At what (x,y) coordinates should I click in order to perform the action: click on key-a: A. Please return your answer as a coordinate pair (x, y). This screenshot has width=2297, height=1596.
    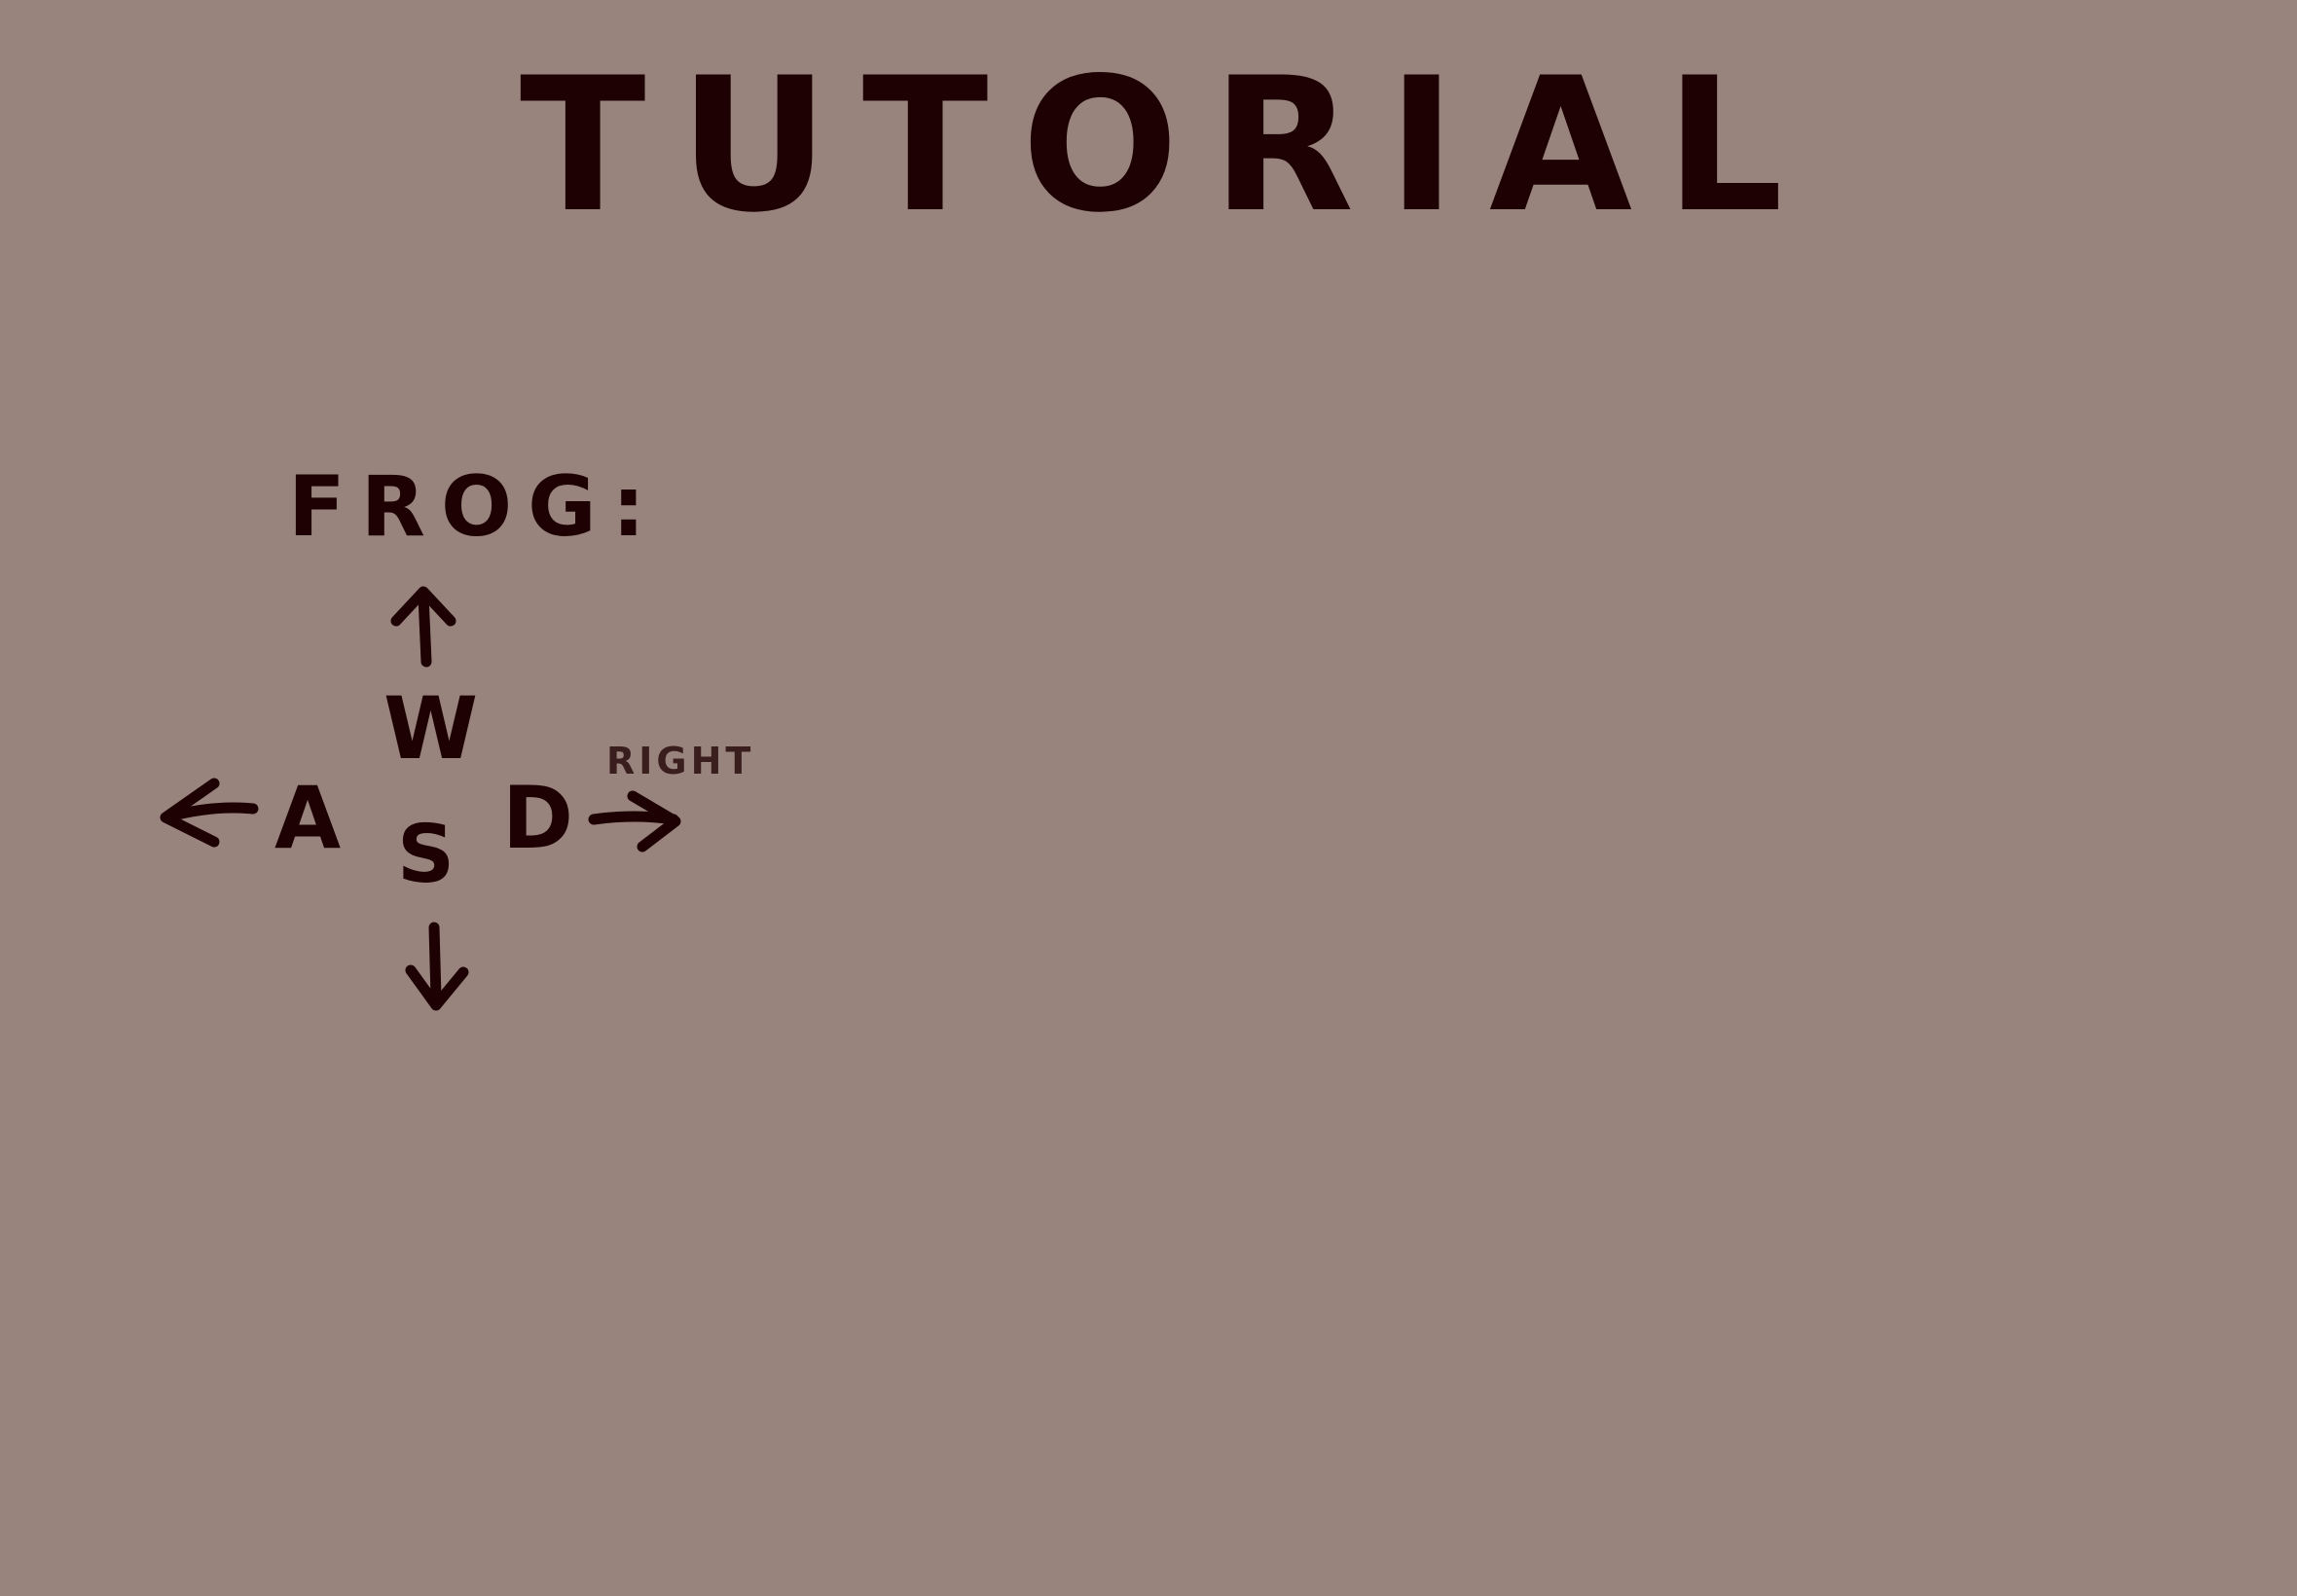
    Looking at the image, I should click on (308, 818).